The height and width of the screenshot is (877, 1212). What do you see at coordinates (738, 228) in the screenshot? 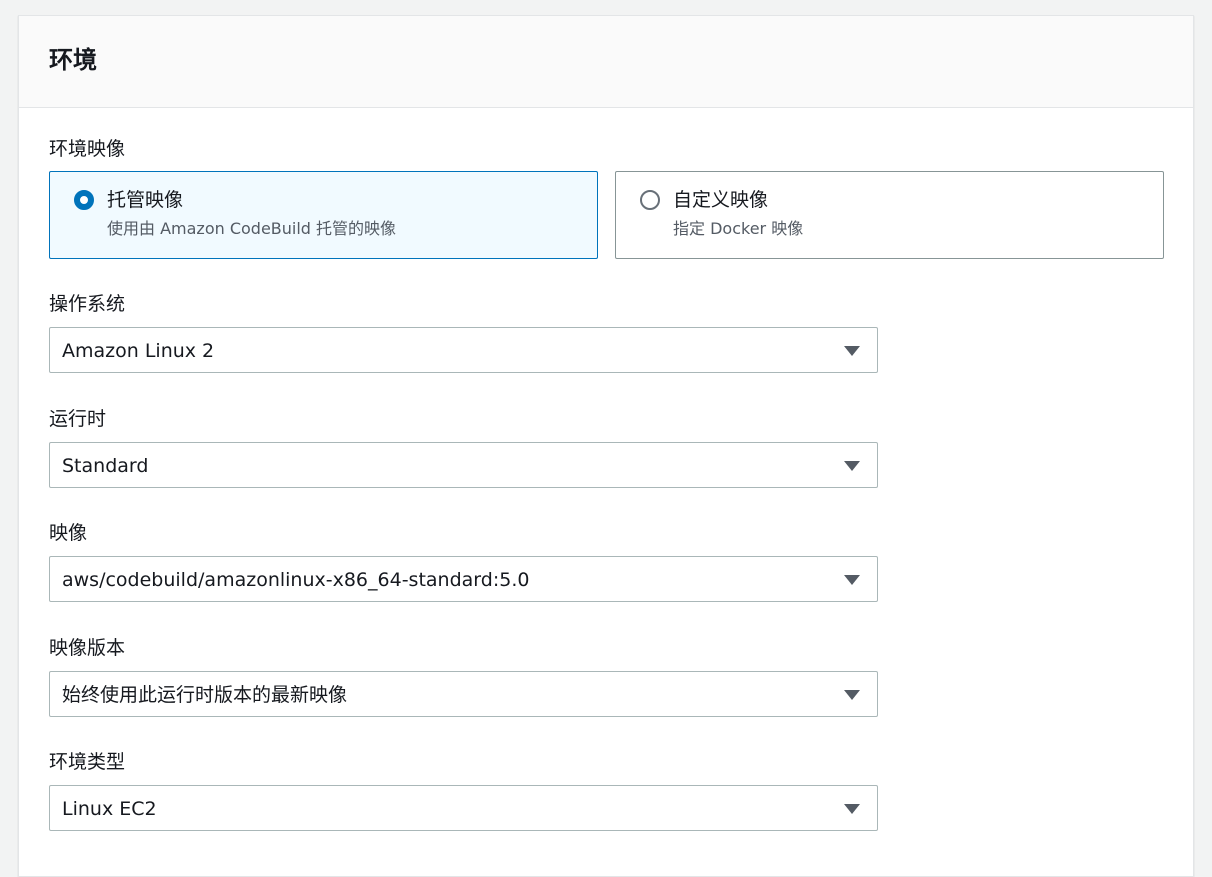
I see `custom-image-description: 指定 Docker 映像` at bounding box center [738, 228].